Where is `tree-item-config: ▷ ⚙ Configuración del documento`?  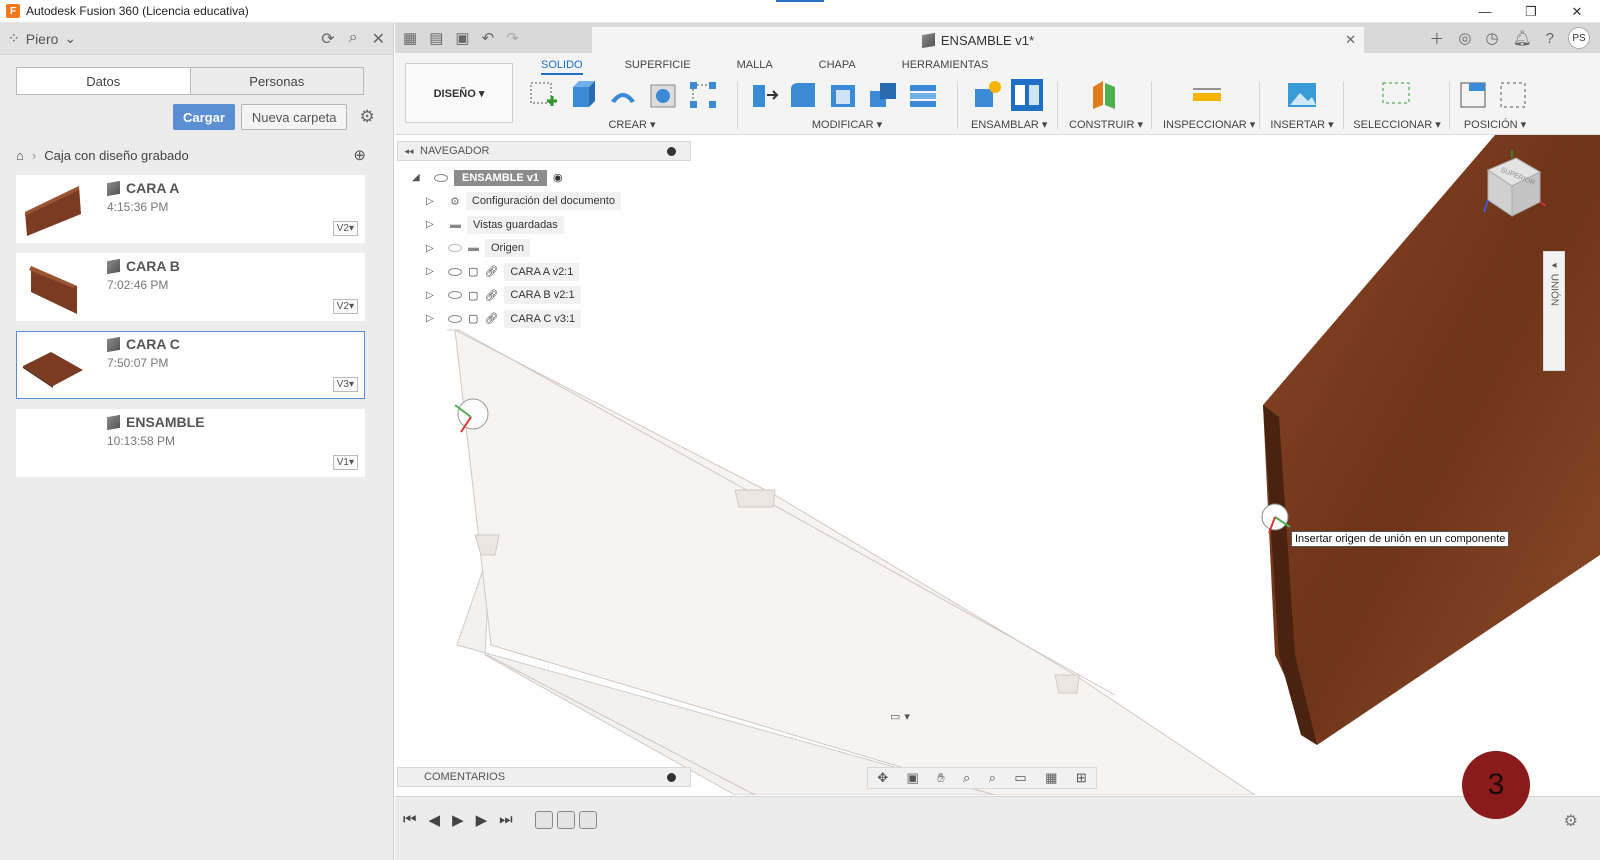
tree-item-config: ▷ ⚙ Configuración del documento is located at coordinates (542, 202).